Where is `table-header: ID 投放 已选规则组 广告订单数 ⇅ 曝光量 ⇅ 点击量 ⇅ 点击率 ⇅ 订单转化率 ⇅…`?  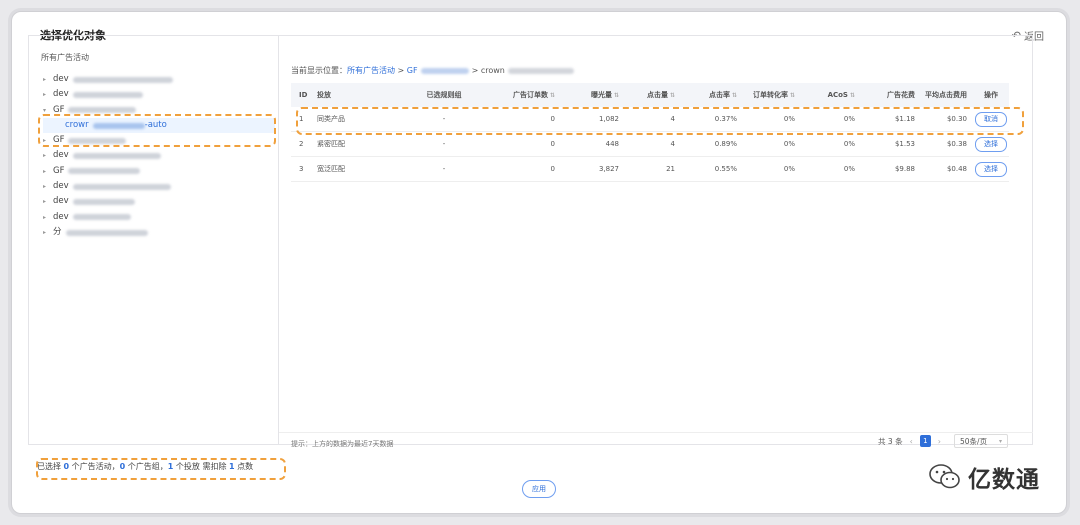 table-header: ID 投放 已选规则组 广告订单数 ⇅ 曝光量 ⇅ 点击量 ⇅ 点击率 ⇅ 订单转化率 ⇅… is located at coordinates (650, 95).